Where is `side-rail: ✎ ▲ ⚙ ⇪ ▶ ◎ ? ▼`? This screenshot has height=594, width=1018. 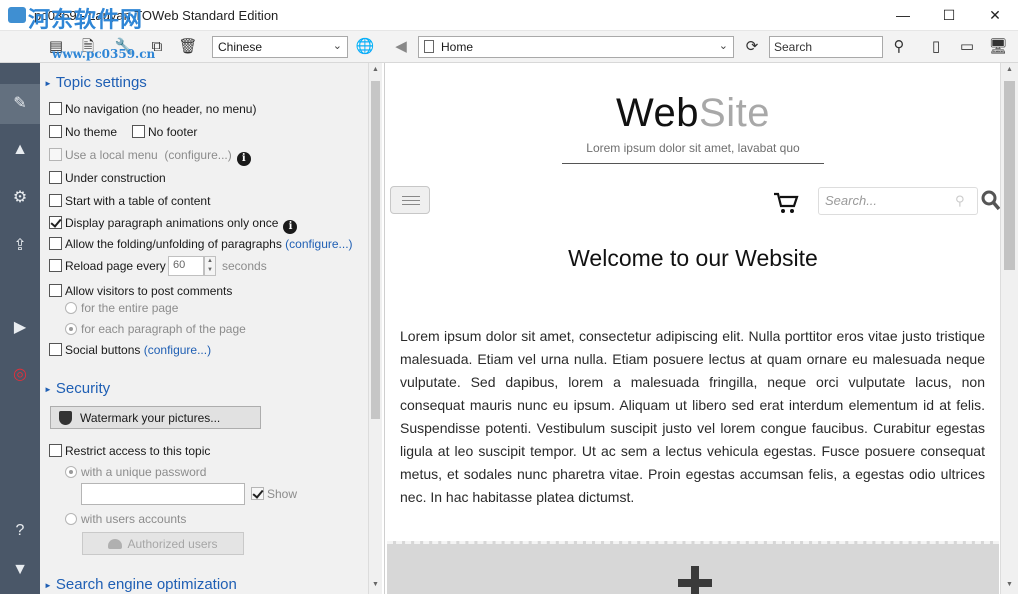 side-rail: ✎ ▲ ⚙ ⇪ ▶ ◎ ? ▼ is located at coordinates (20, 328).